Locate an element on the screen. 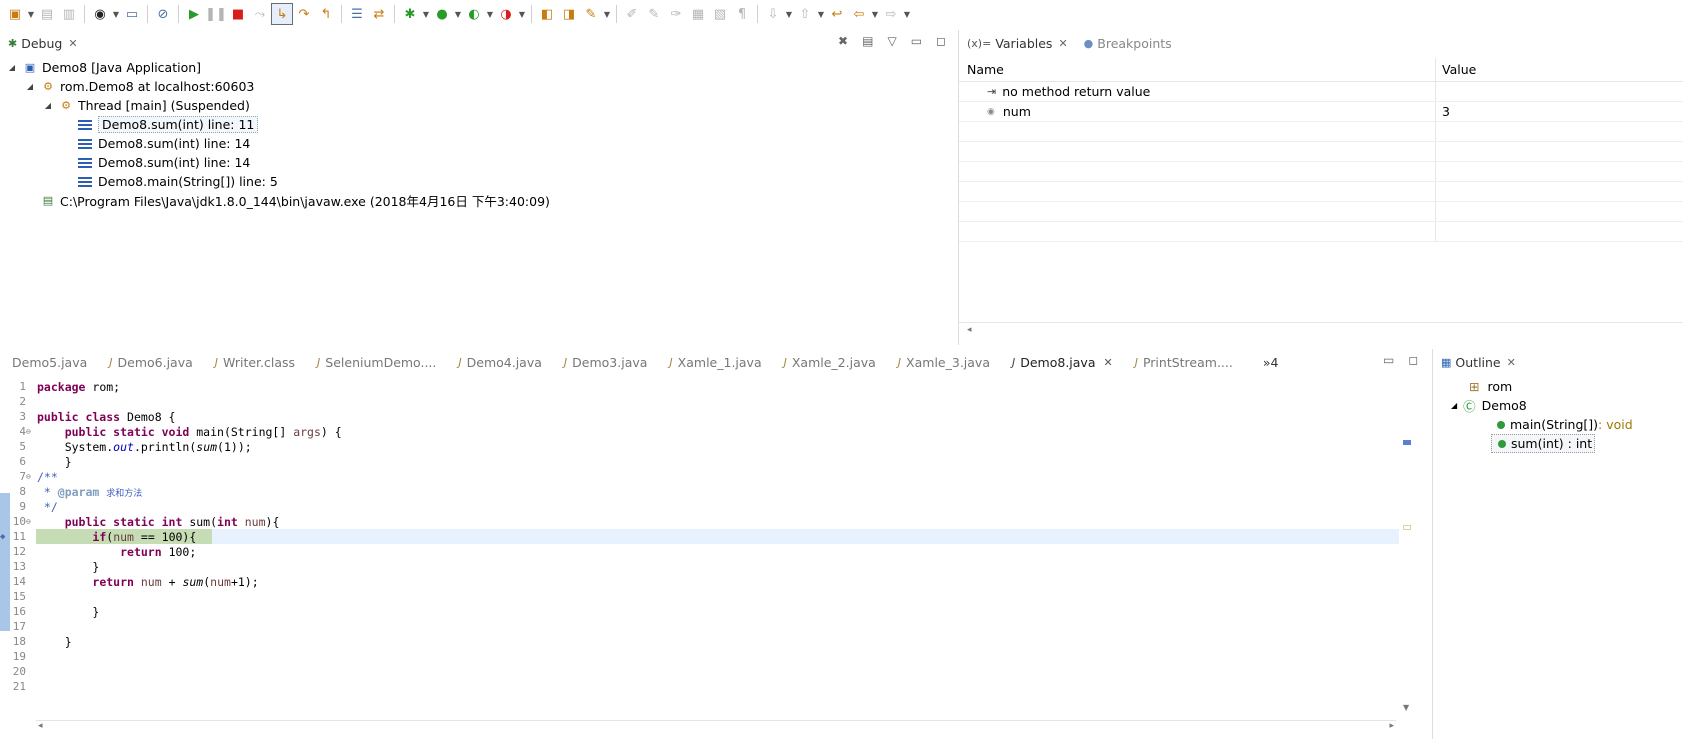 This screenshot has height=739, width=1683. layout-icon: ▤ is located at coordinates (867, 41).